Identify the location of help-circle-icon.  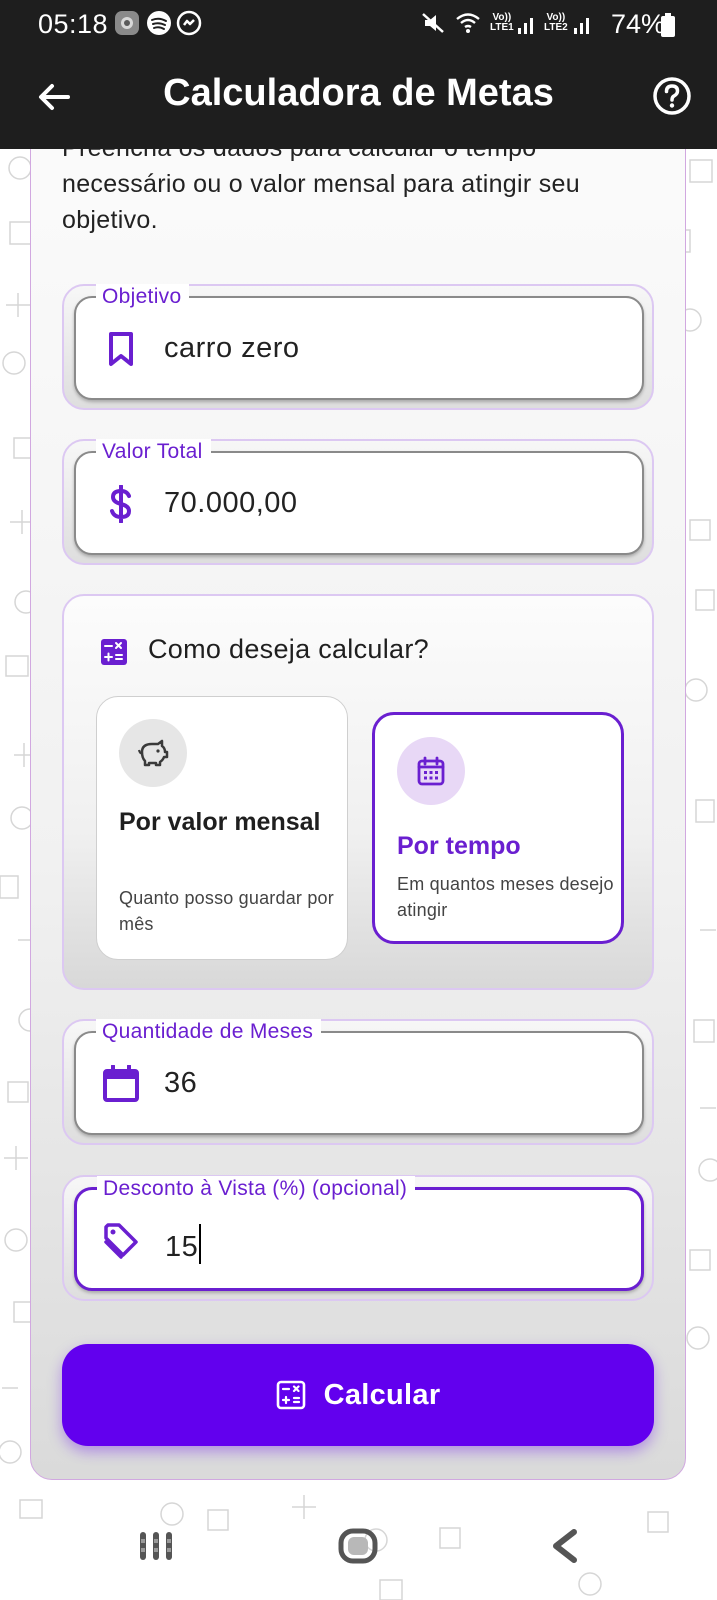
(672, 96).